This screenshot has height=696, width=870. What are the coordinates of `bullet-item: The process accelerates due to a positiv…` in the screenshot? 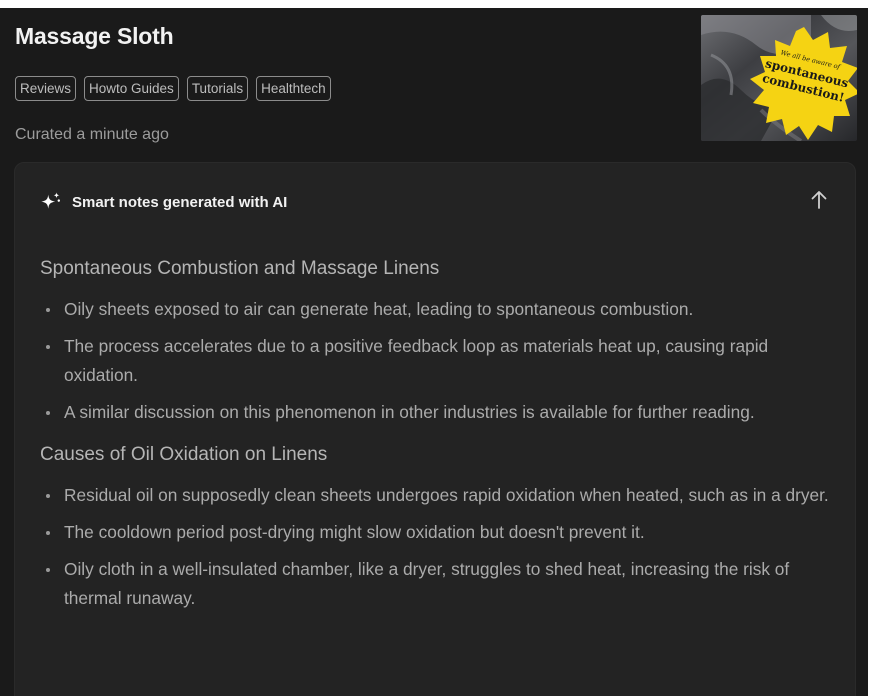 It's located at (440, 361).